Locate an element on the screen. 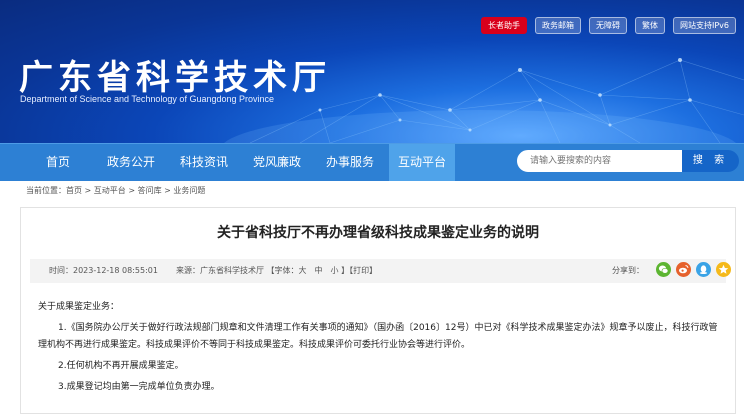 This screenshot has height=416, width=744. top-links: 长者助手 政务邮箱 无障碍 繁体 网站支持IPv6 is located at coordinates (608, 25).